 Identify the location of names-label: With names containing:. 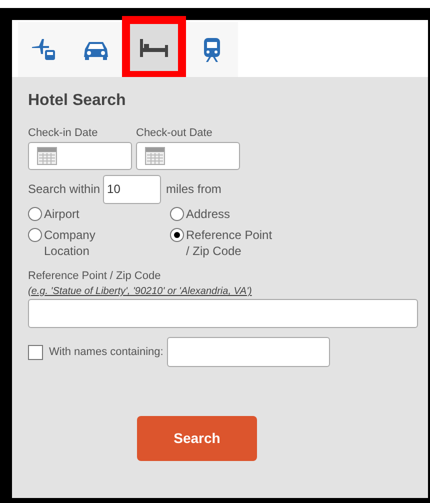
(106, 352).